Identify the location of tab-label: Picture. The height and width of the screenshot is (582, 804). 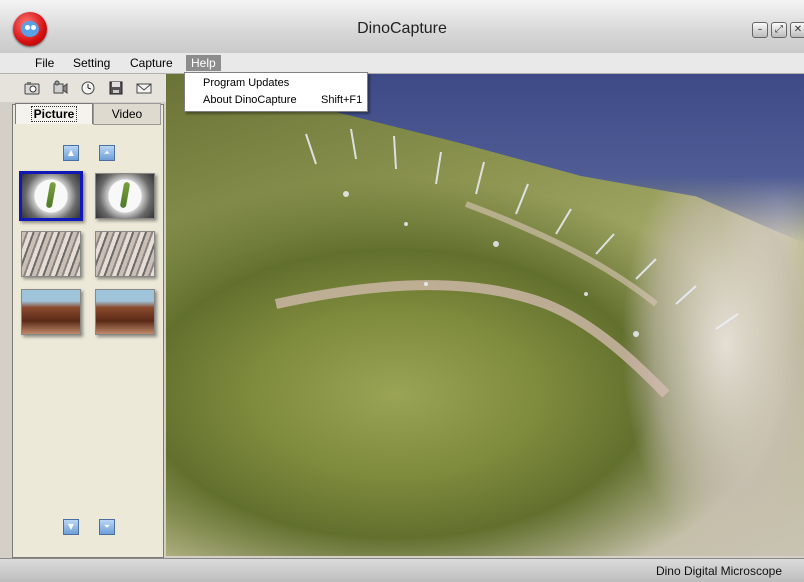
(54, 114).